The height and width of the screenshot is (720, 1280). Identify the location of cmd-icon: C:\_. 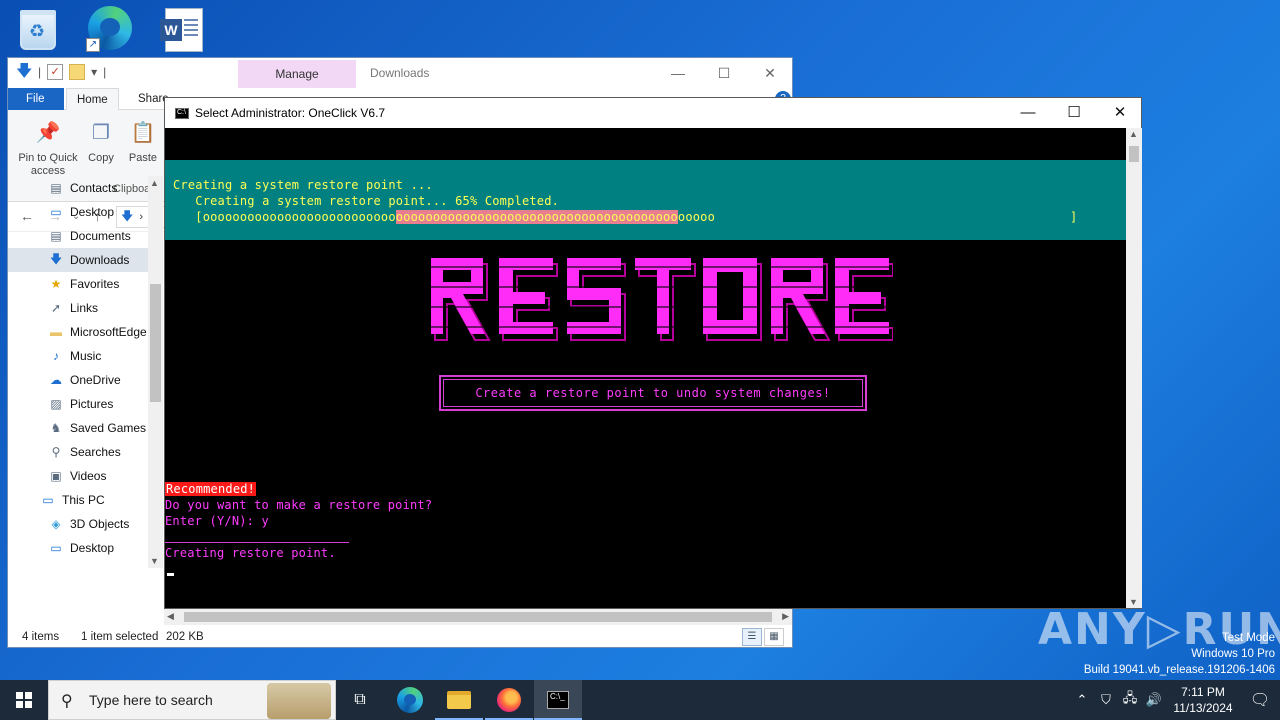
(558, 700).